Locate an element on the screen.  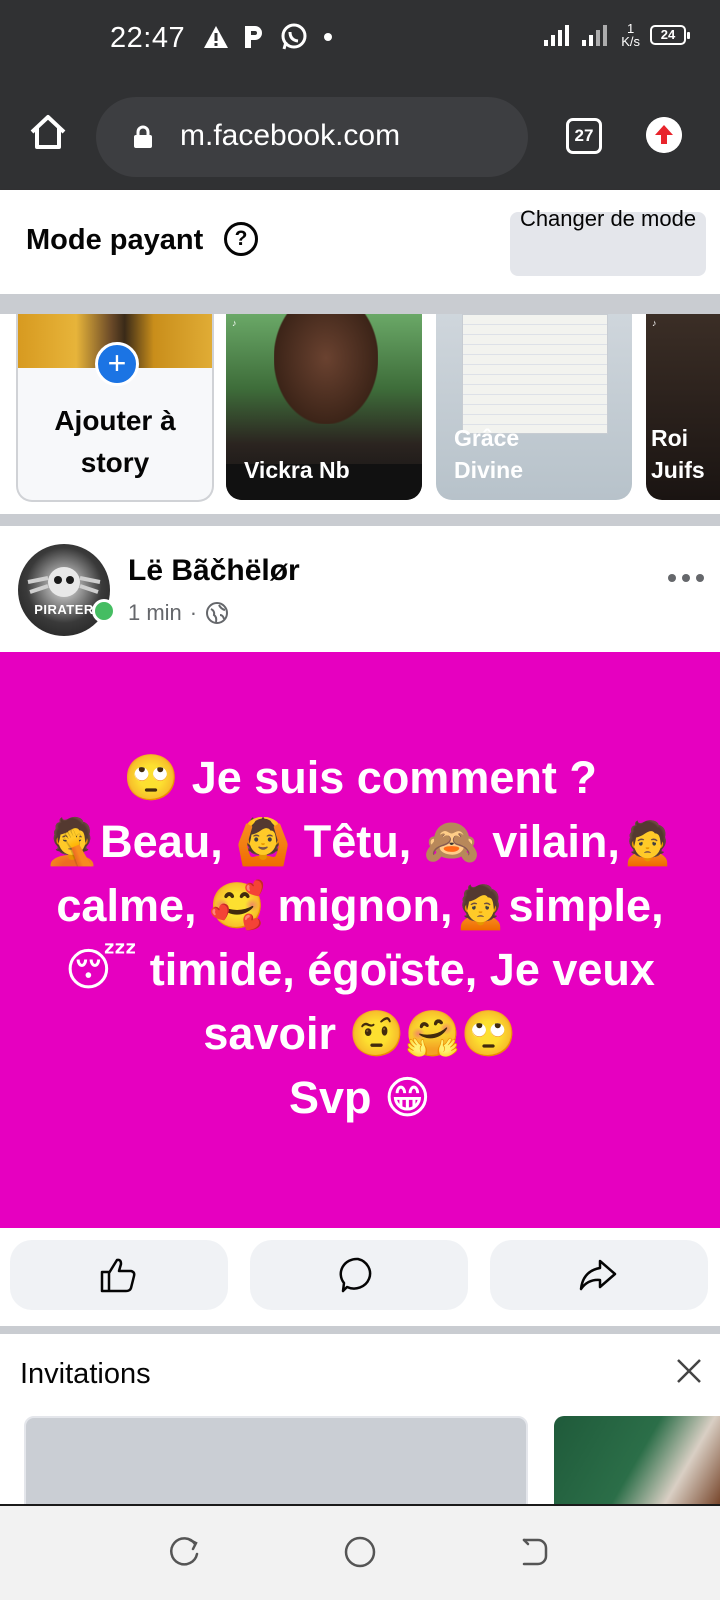
story-card: Grâce Divine is located at coordinates (534, 407).